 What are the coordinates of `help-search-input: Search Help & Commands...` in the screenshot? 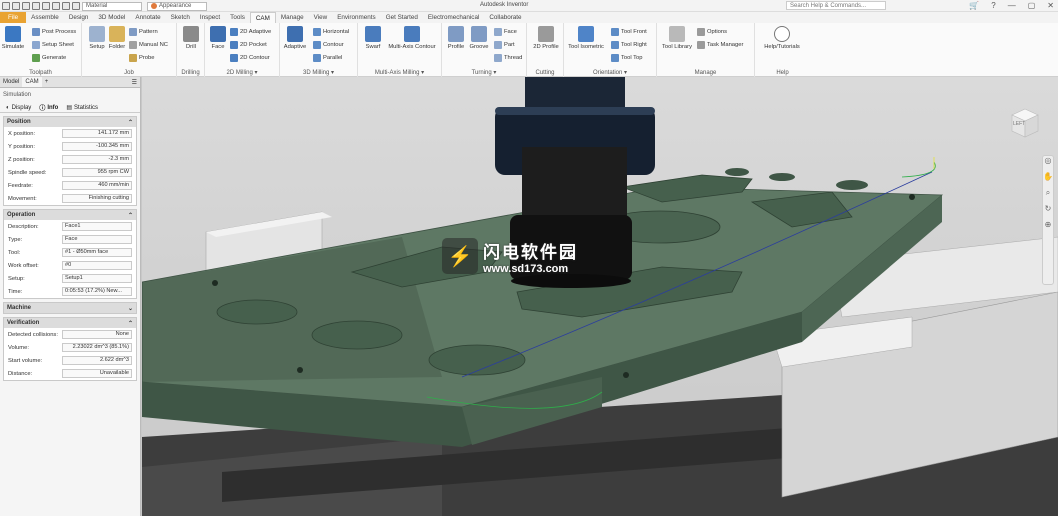 It's located at (836, 5).